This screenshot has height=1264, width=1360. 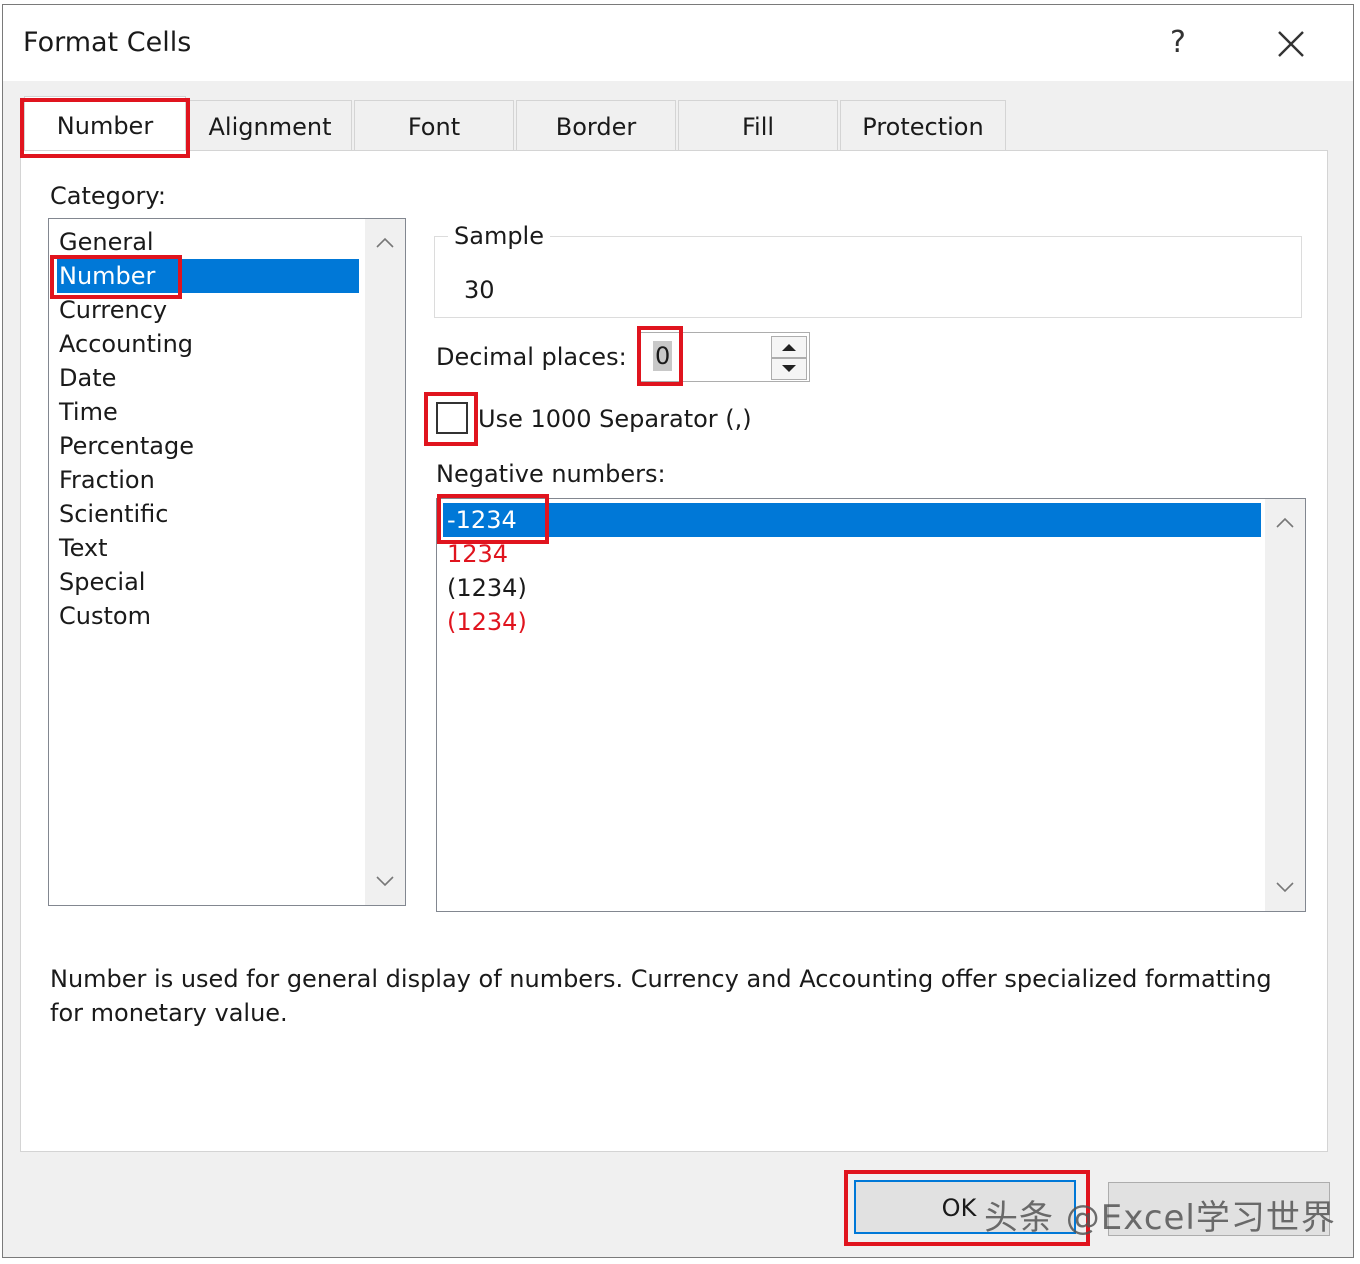 What do you see at coordinates (725, 357) in the screenshot?
I see `decimal-places-stepper: 0` at bounding box center [725, 357].